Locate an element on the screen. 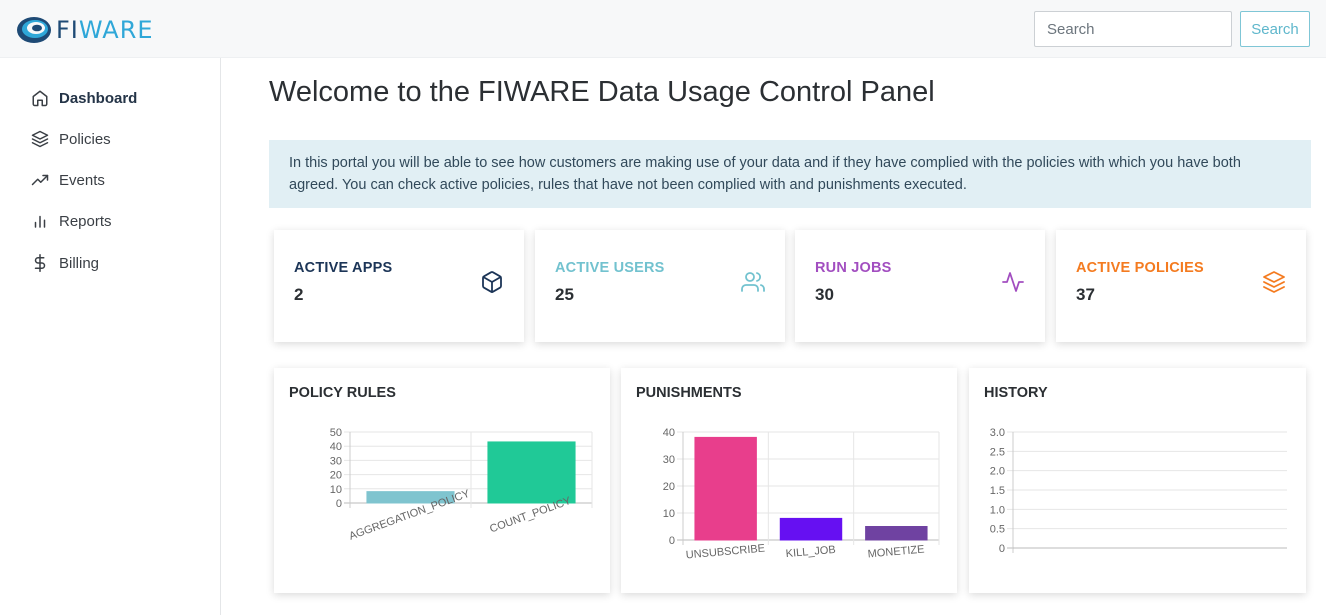 This screenshot has width=1326, height=615. chart-card-history: HISTORY 0 0.5 1.0 1.5 2.0 2.5 3.0 is located at coordinates (1137, 480).